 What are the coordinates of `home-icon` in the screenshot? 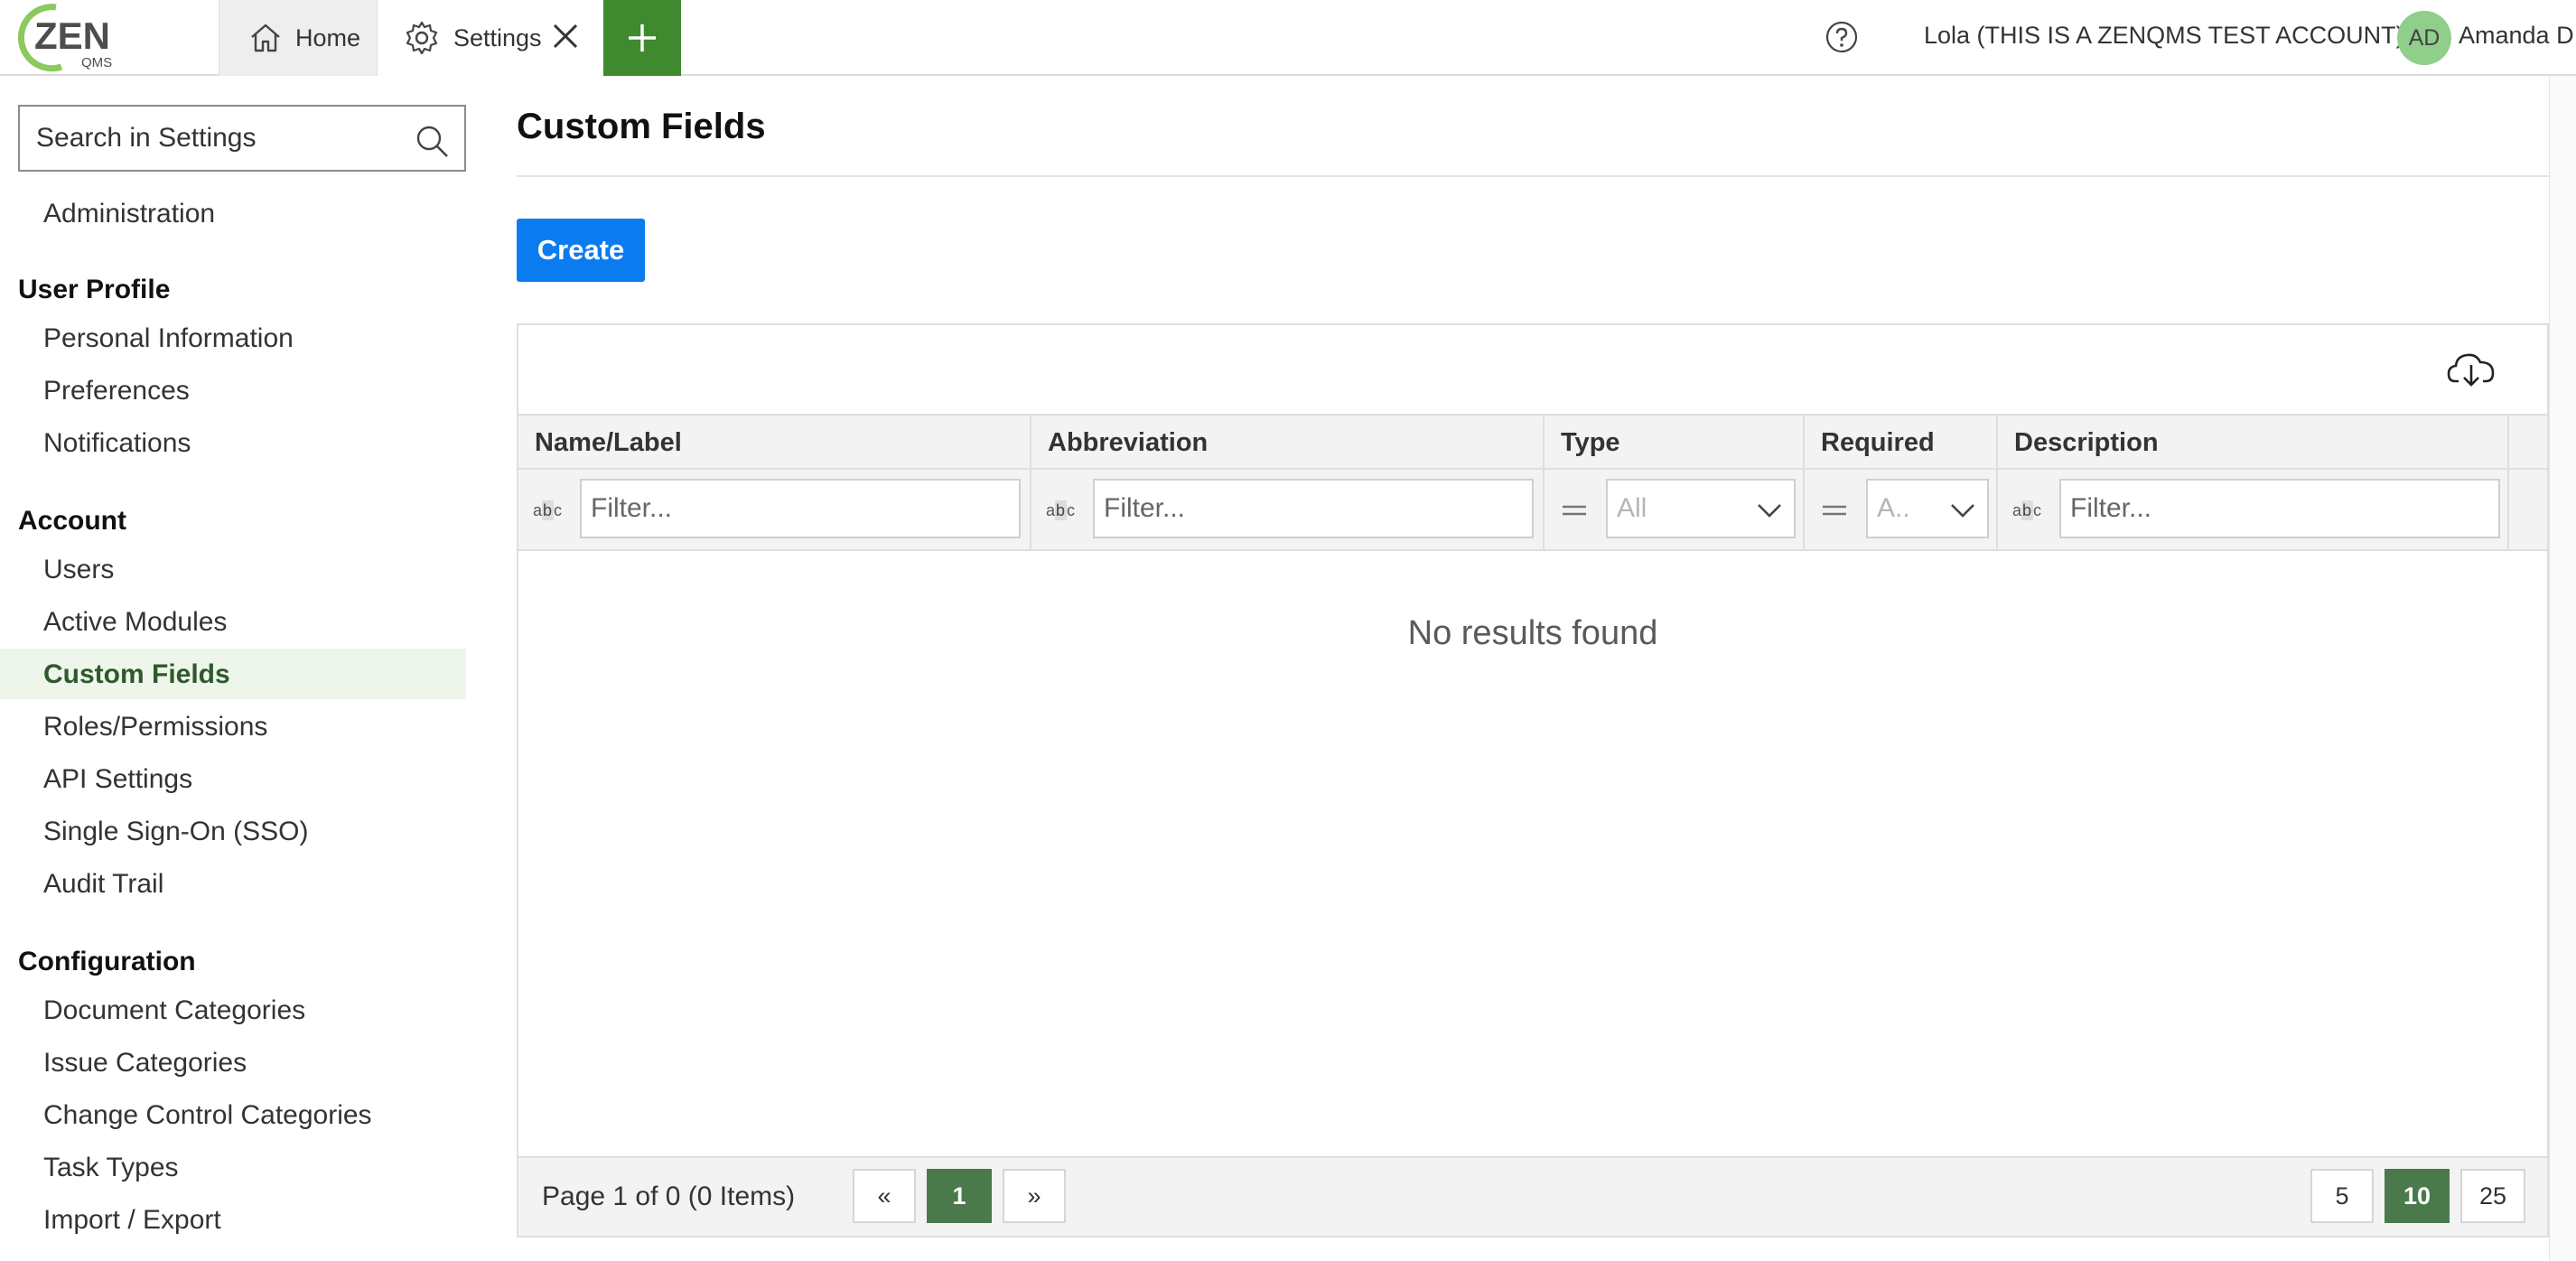 It's located at (266, 37).